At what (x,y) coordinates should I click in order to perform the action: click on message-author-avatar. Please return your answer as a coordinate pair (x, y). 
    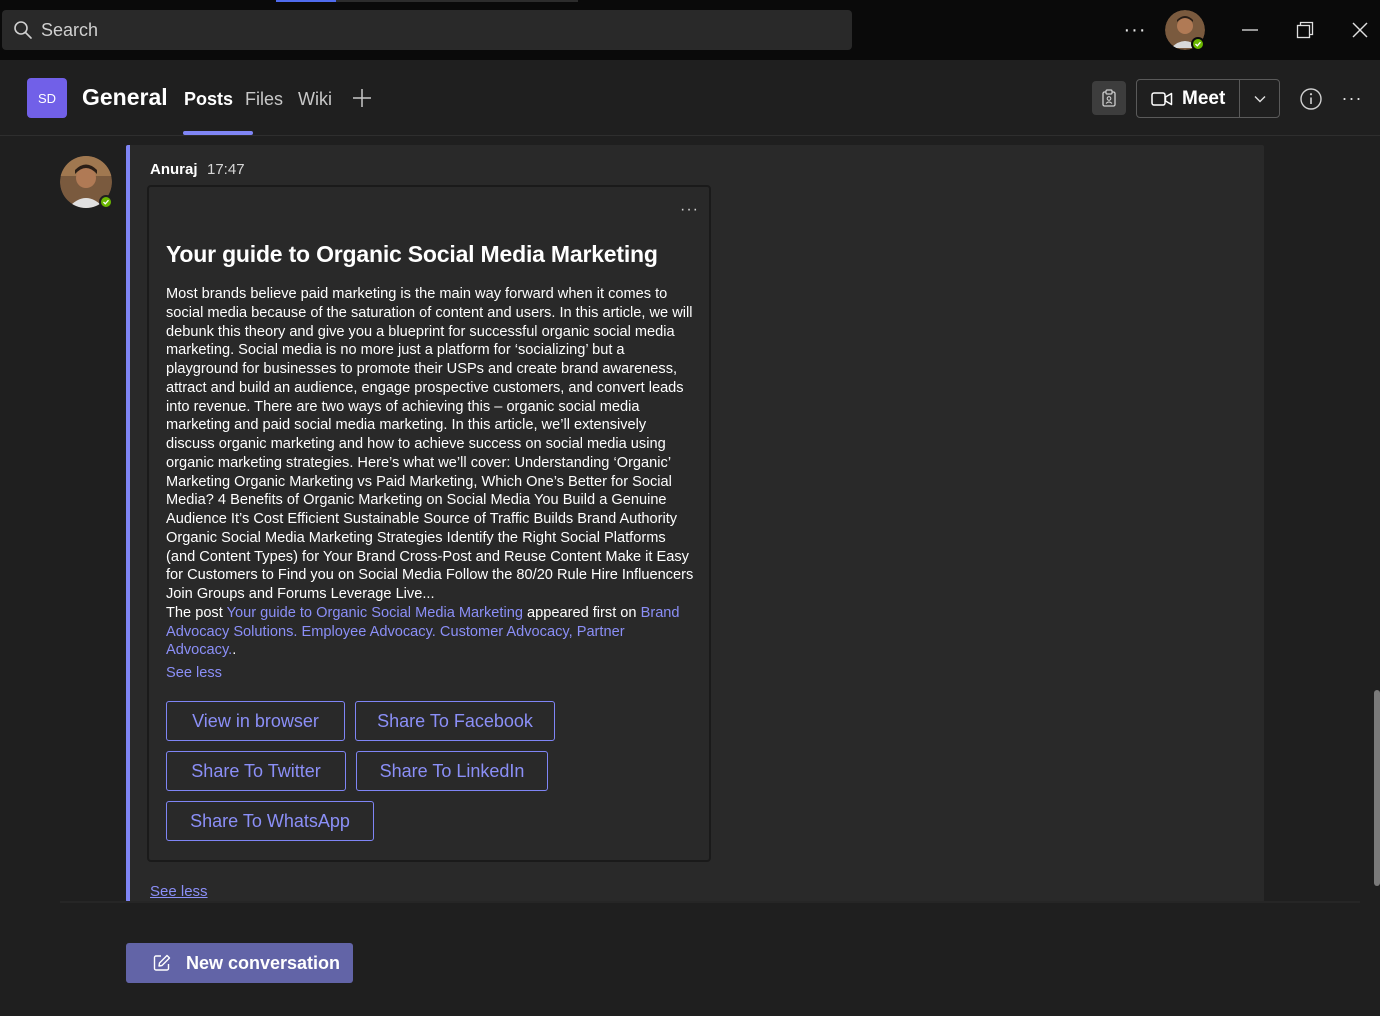
    Looking at the image, I should click on (87, 183).